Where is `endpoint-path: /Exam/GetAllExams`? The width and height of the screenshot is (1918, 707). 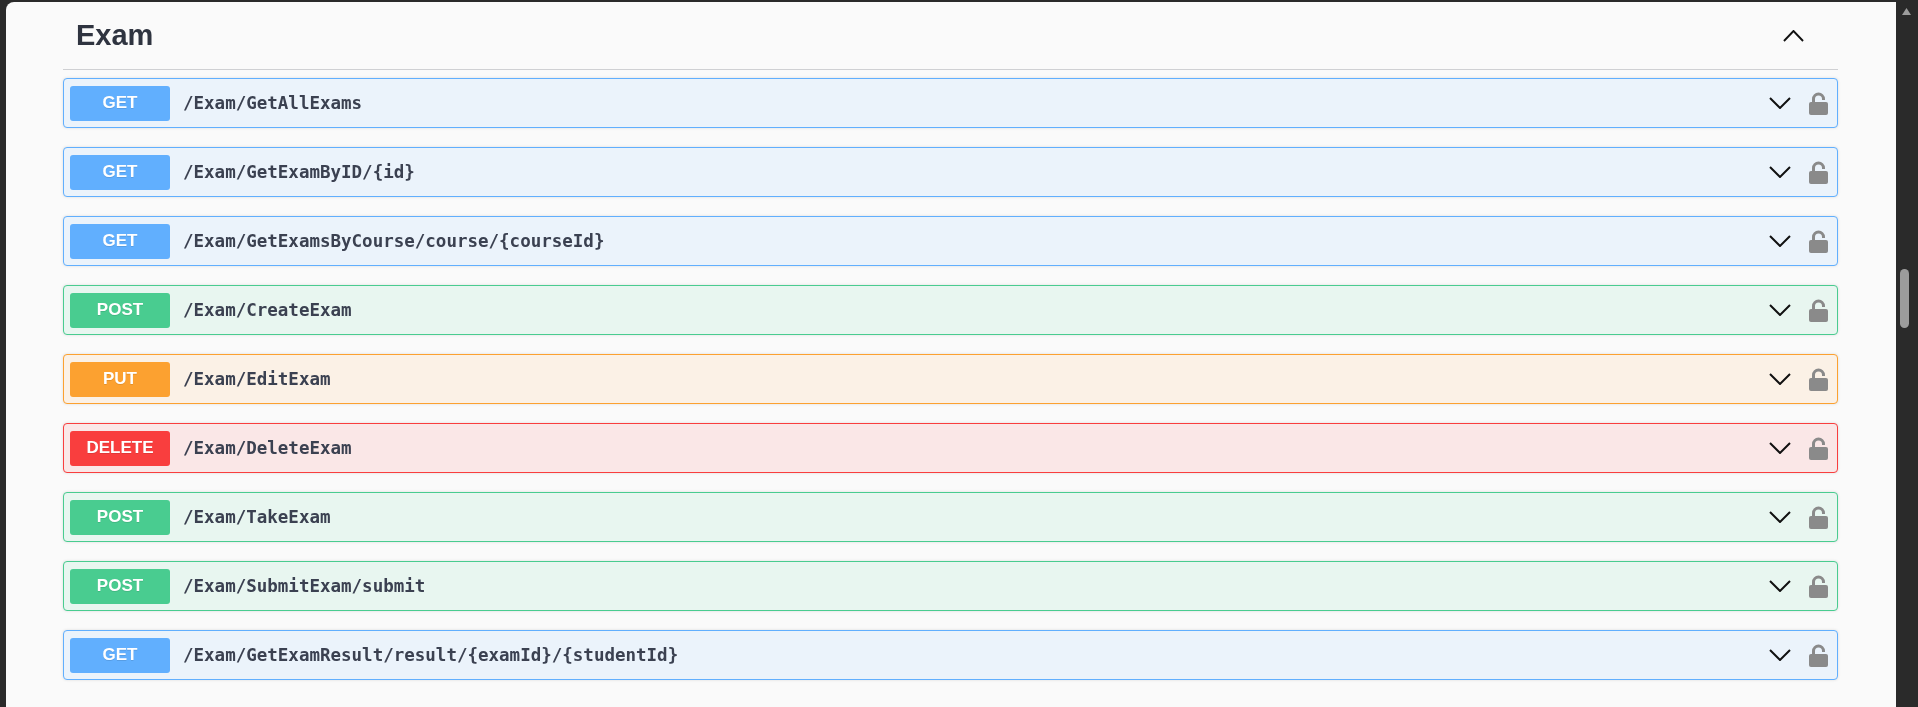 endpoint-path: /Exam/GetAllExams is located at coordinates (273, 103).